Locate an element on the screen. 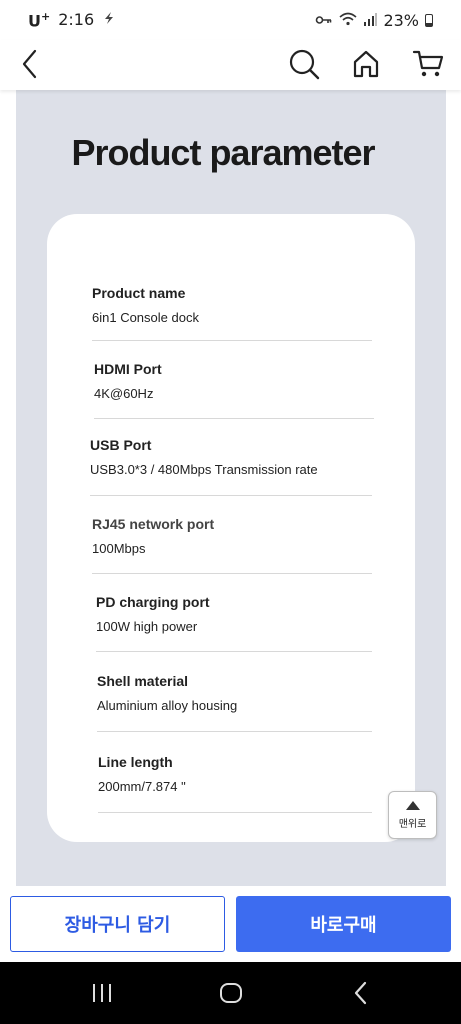 This screenshot has width=461, height=1024. spec-row-line-length: Line length 200mm/7.874 " is located at coordinates (235, 783).